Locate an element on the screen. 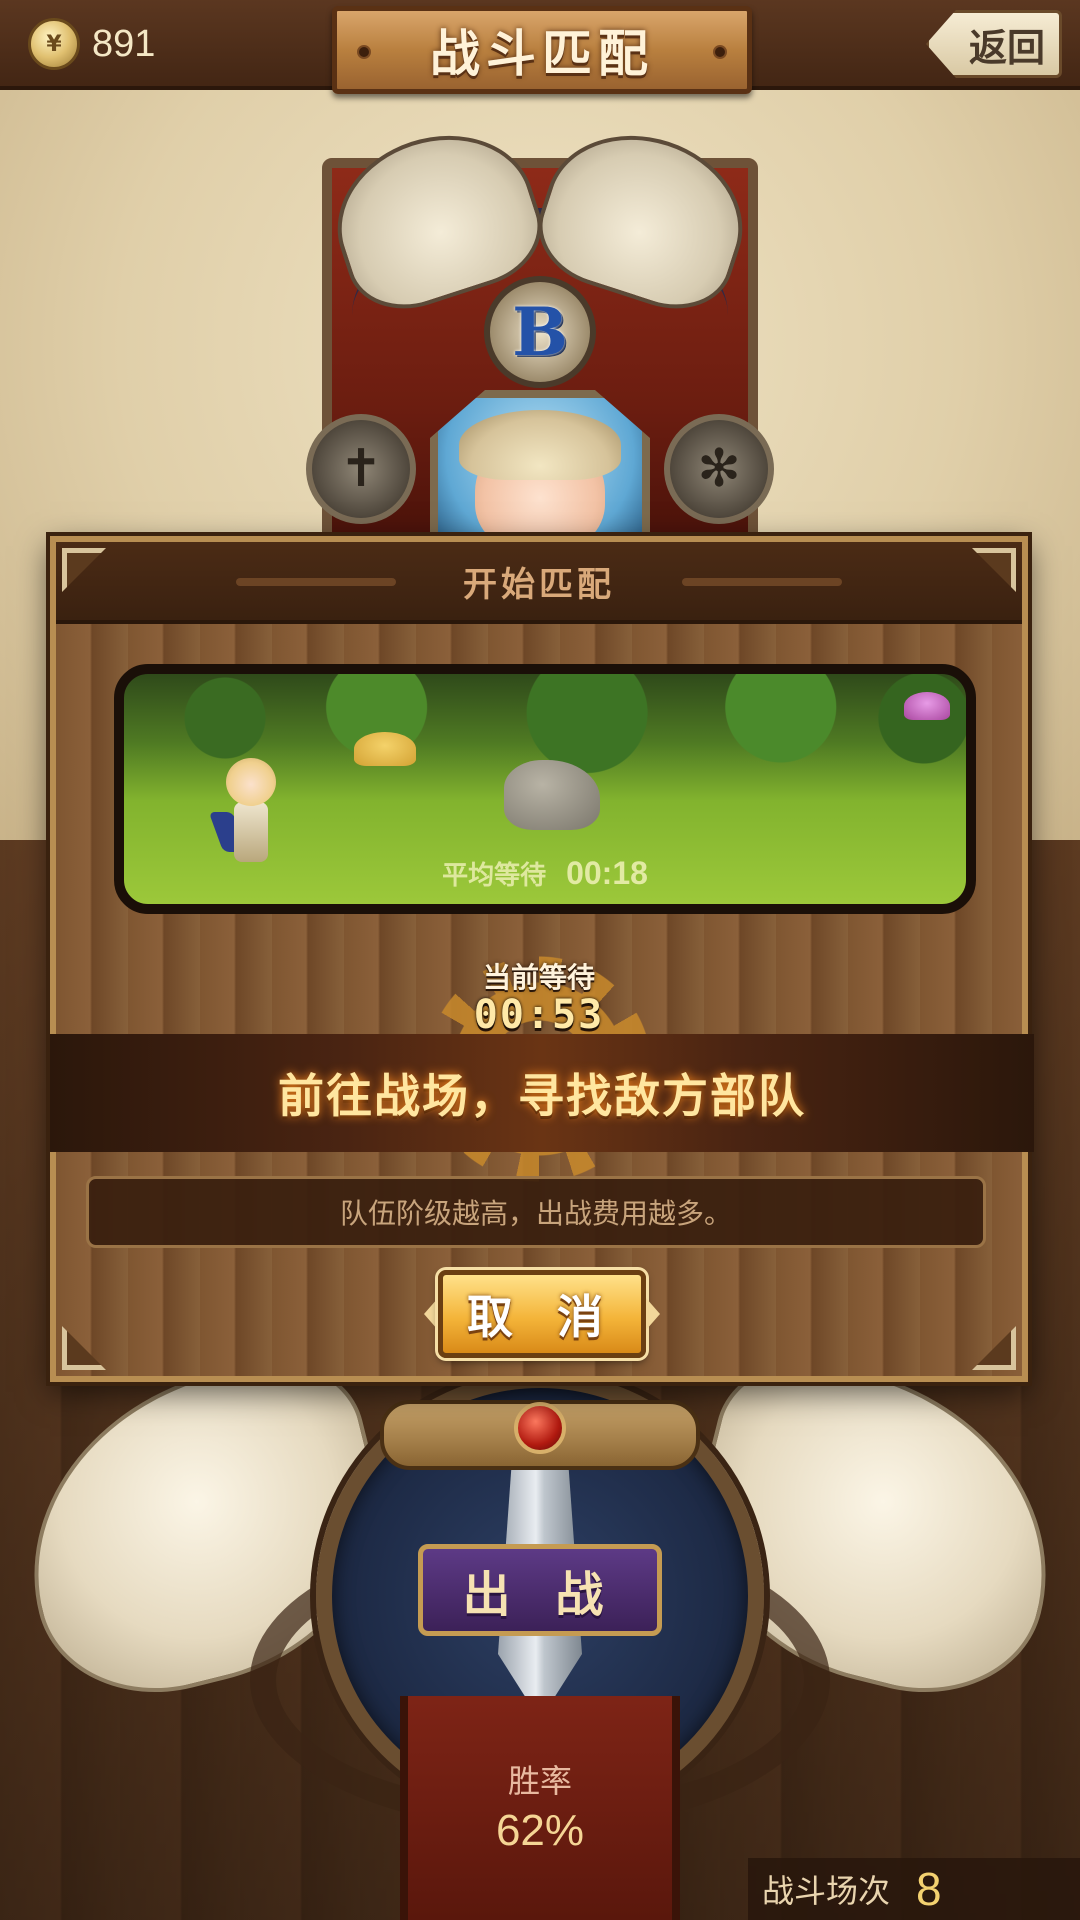 The image size is (1080, 1920). title-plank: 战斗匹配 is located at coordinates (542, 50).